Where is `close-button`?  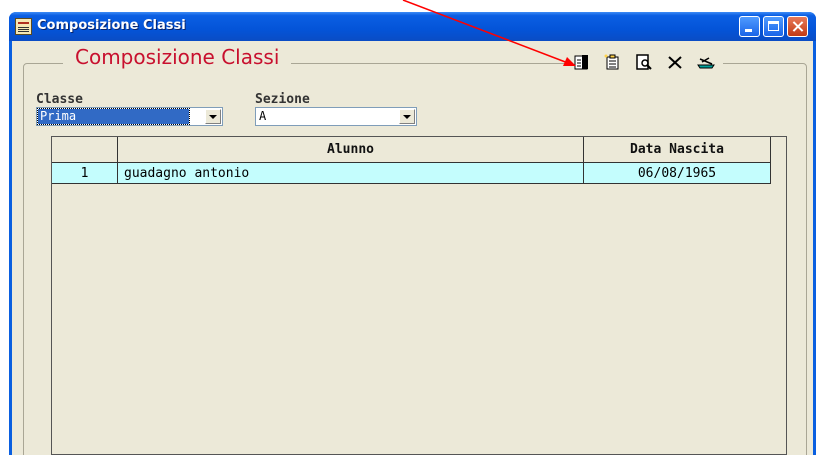
close-button is located at coordinates (797, 26).